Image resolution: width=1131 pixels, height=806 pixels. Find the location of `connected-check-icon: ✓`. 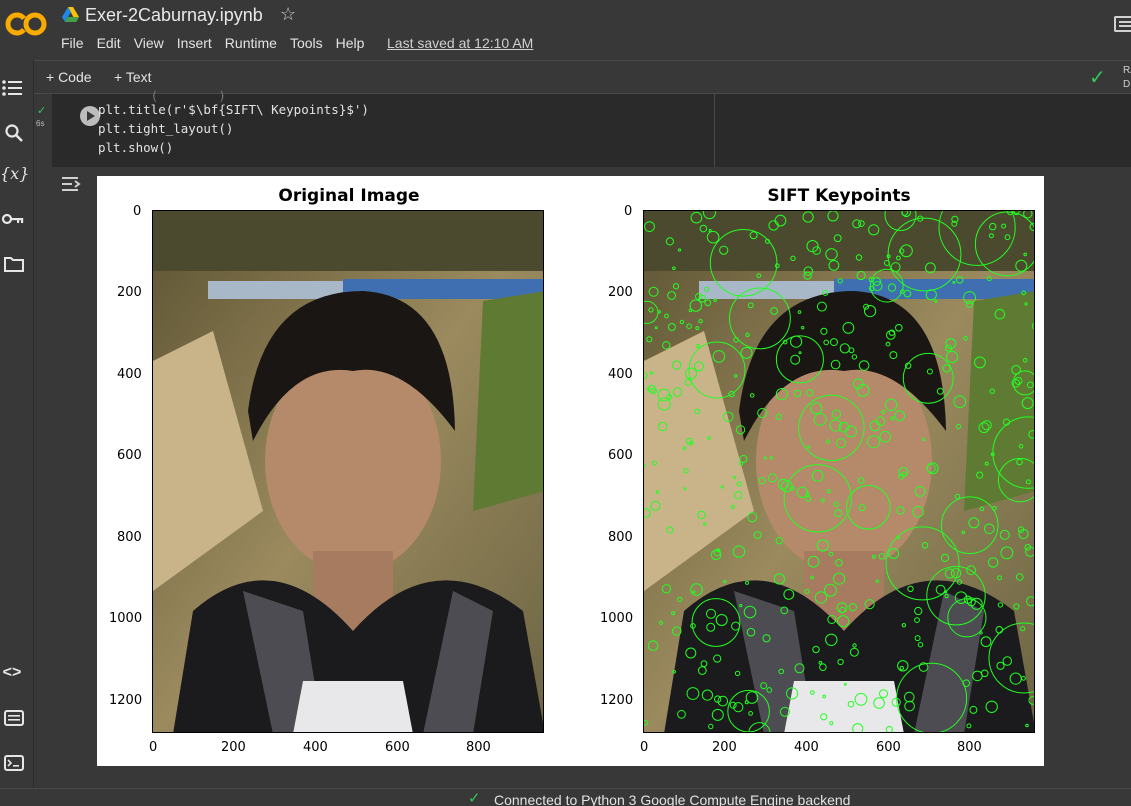

connected-check-icon: ✓ is located at coordinates (1097, 77).